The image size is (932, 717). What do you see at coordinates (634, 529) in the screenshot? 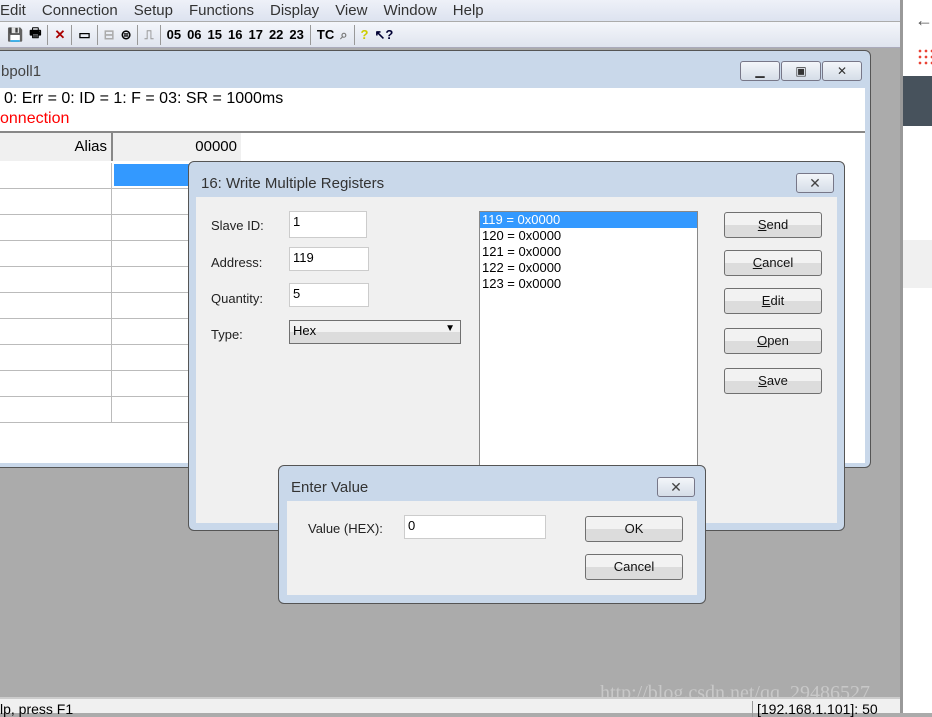
I see `ok-button: OK` at bounding box center [634, 529].